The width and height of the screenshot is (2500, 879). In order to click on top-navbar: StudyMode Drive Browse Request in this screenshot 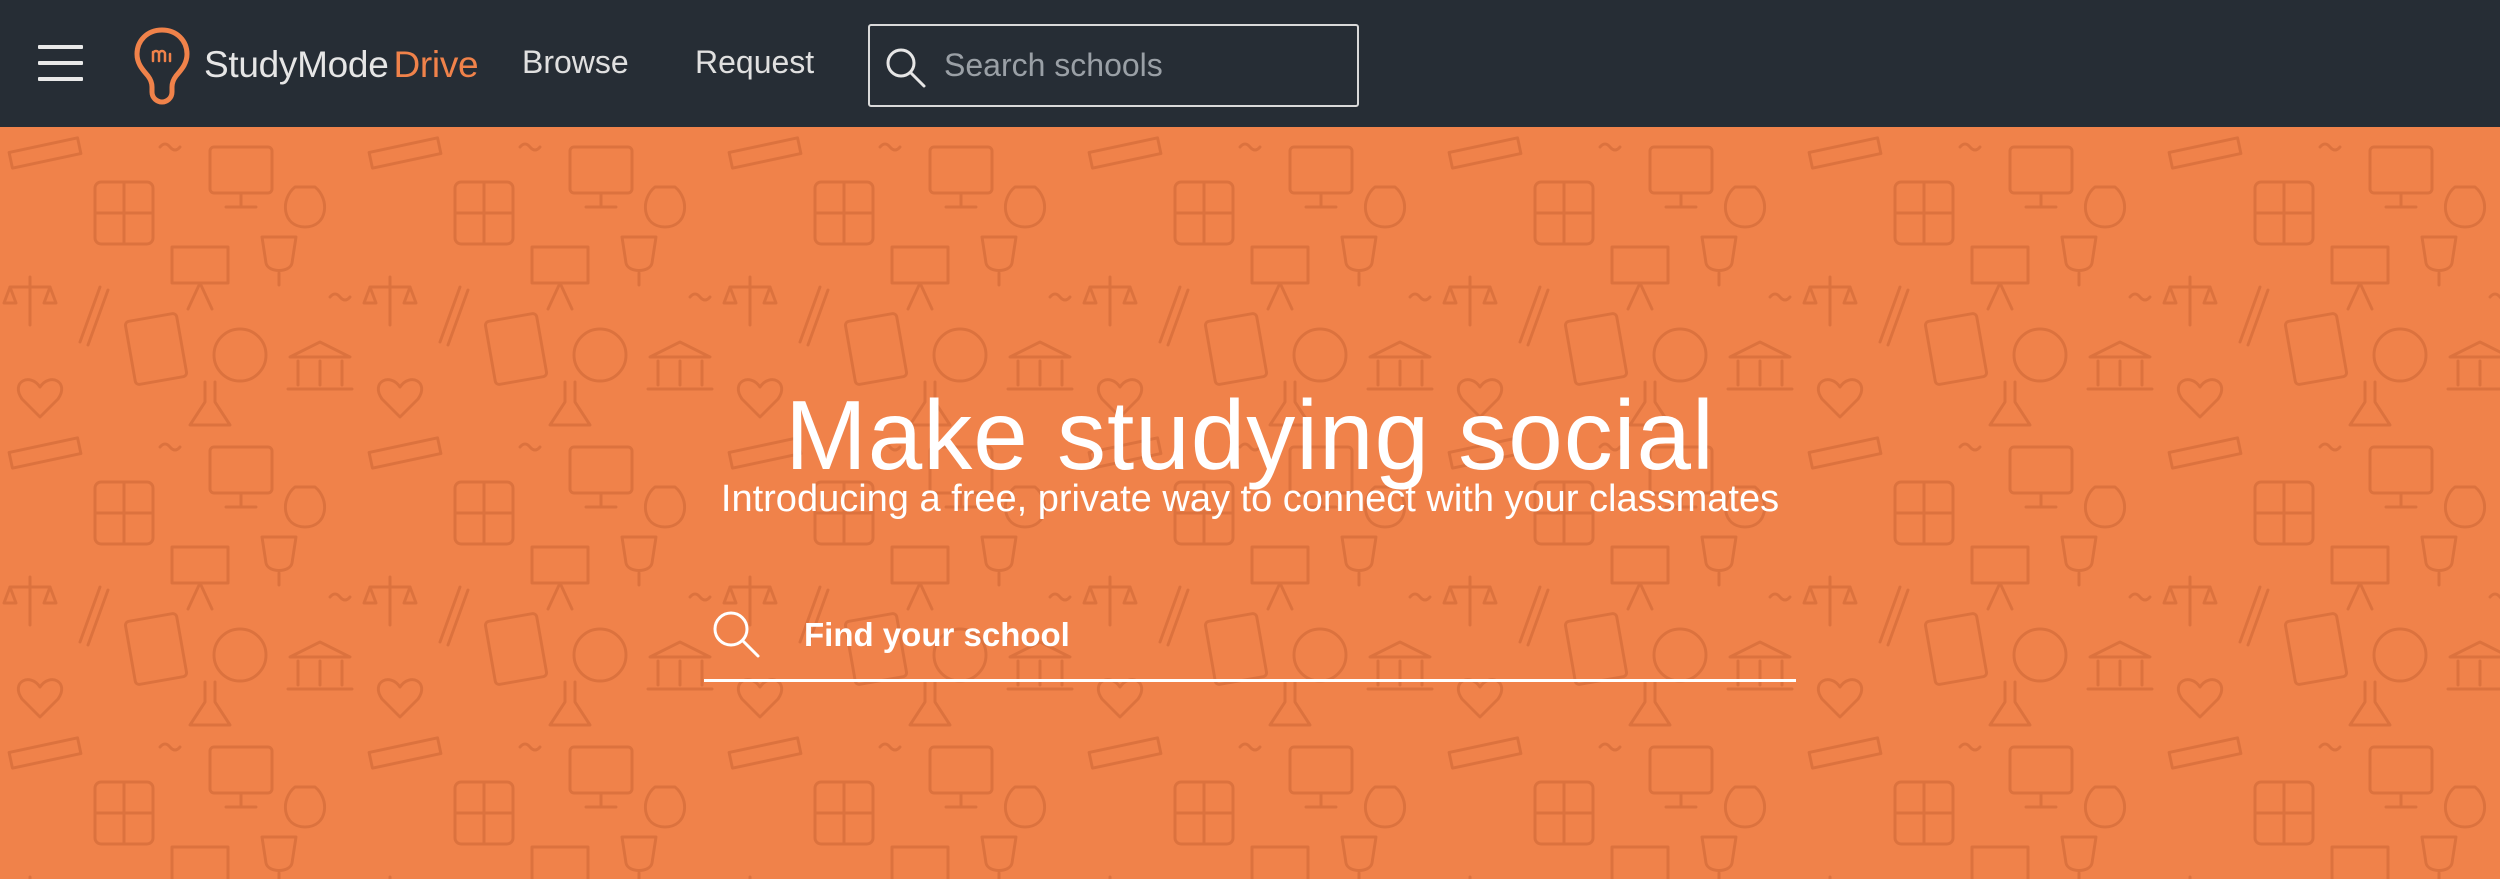, I will do `click(1250, 63)`.